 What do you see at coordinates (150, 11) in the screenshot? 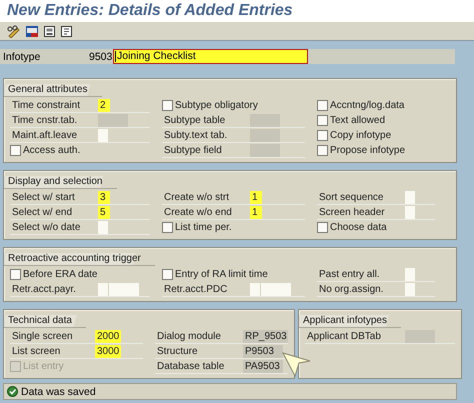
I see `window-title: New Entries: Details of Added Entries` at bounding box center [150, 11].